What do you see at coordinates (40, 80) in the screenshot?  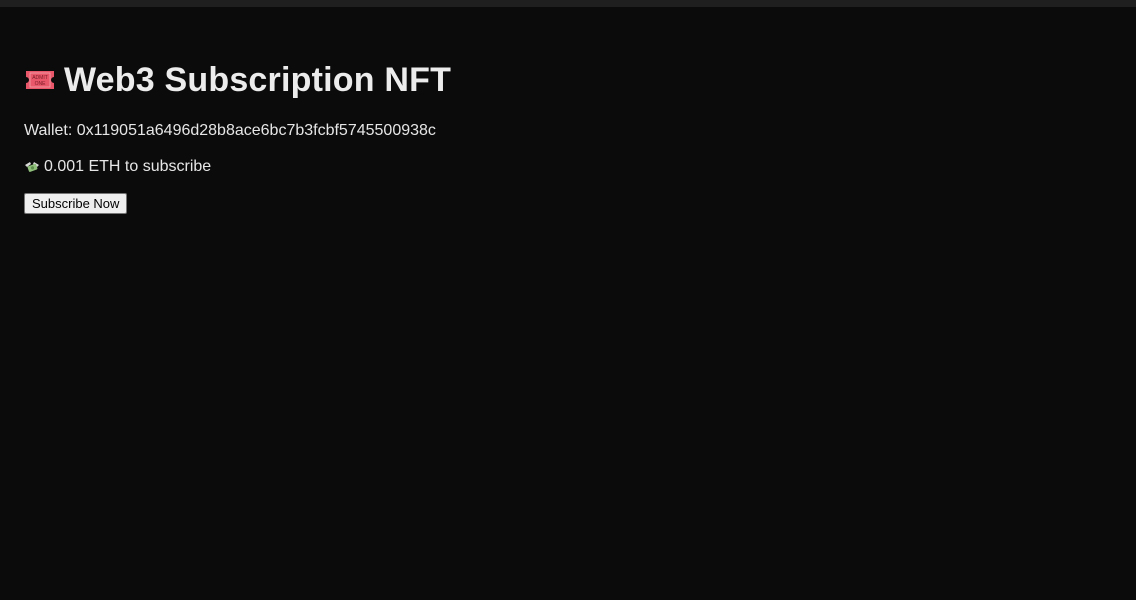 I see `admission-ticket-icon: ADMIT ONE` at bounding box center [40, 80].